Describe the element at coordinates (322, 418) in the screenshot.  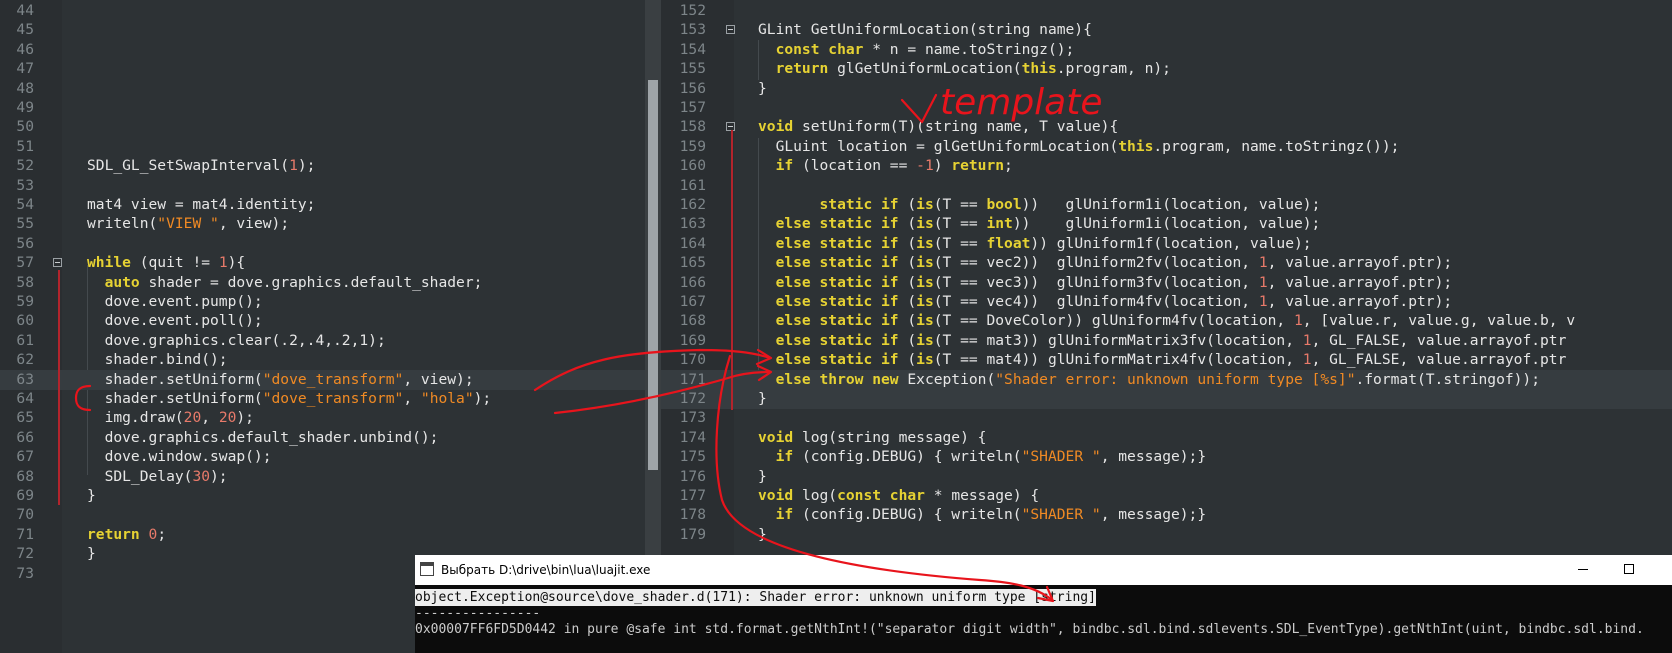
I see `code-line: 65 img.draw(20, 20);` at that location.